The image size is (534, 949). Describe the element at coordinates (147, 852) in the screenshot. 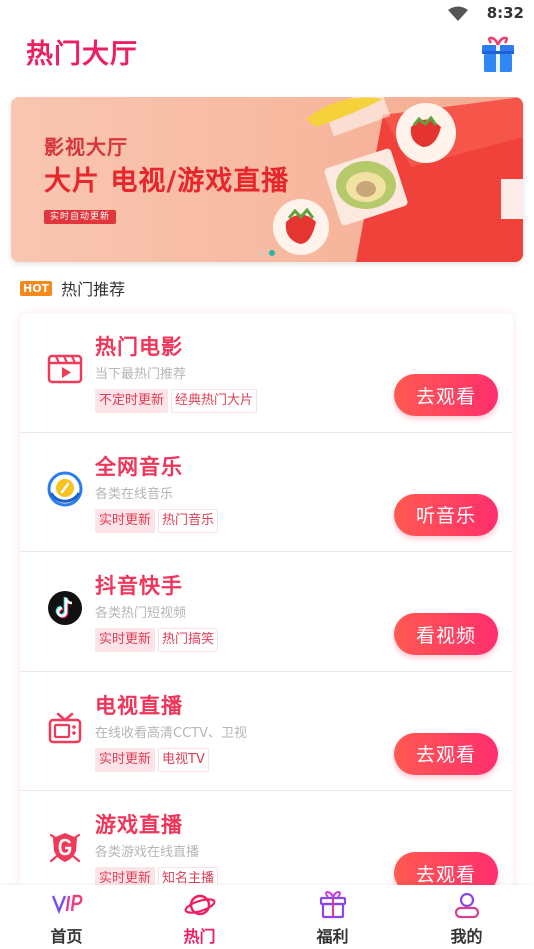

I see `item-desc: 各类游戏在线直播` at that location.